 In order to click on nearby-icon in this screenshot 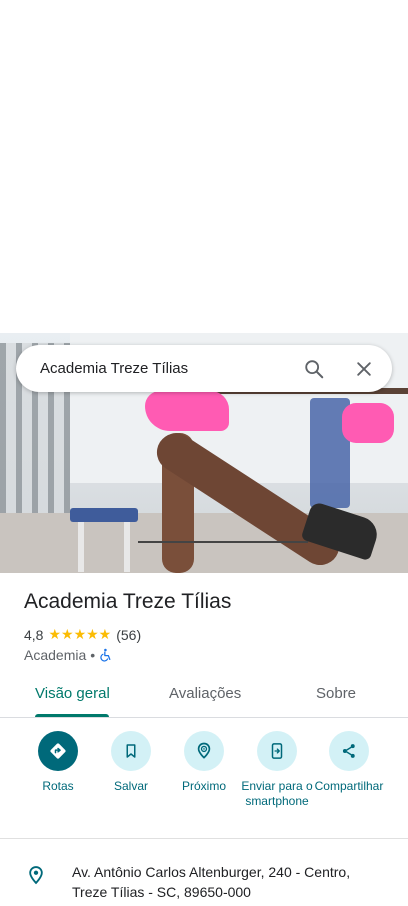, I will do `click(204, 750)`.